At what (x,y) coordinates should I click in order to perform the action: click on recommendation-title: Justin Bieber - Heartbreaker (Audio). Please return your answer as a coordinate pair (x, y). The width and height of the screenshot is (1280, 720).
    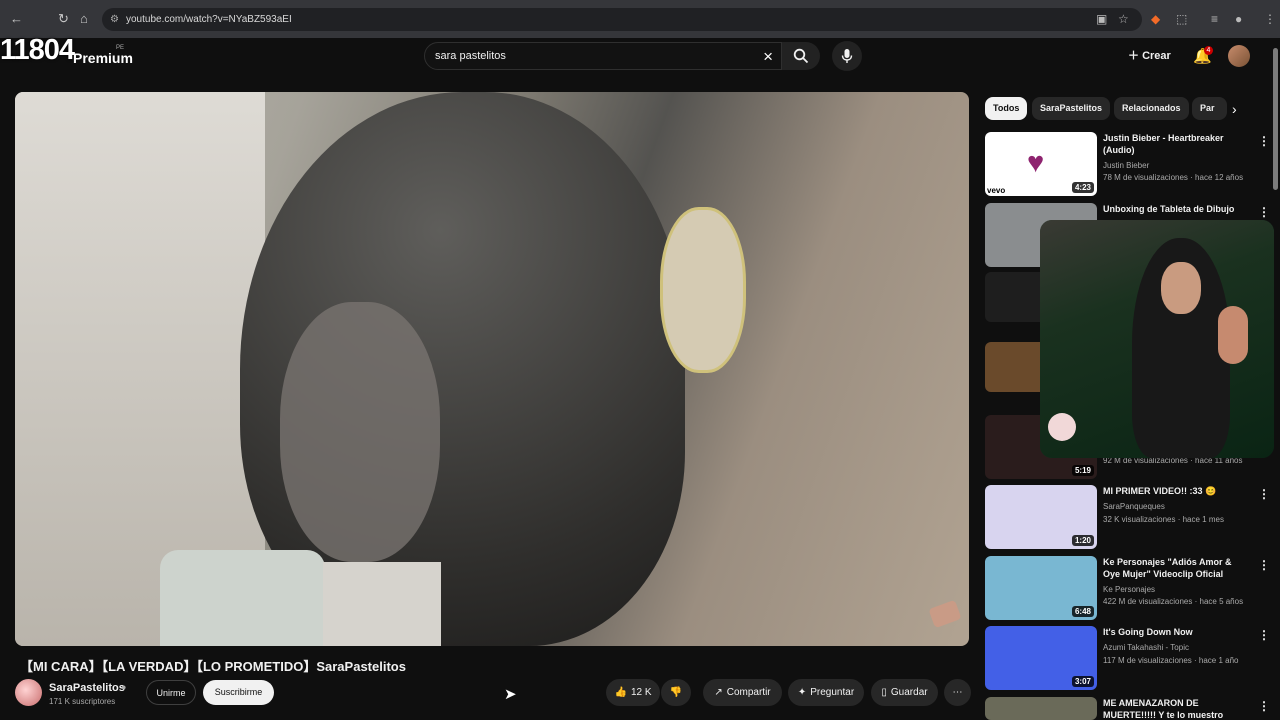
    Looking at the image, I should click on (1163, 144).